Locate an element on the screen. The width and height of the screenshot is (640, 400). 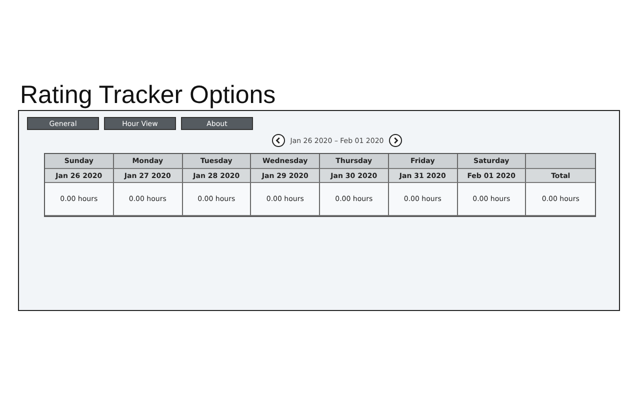
previous-button is located at coordinates (279, 140).